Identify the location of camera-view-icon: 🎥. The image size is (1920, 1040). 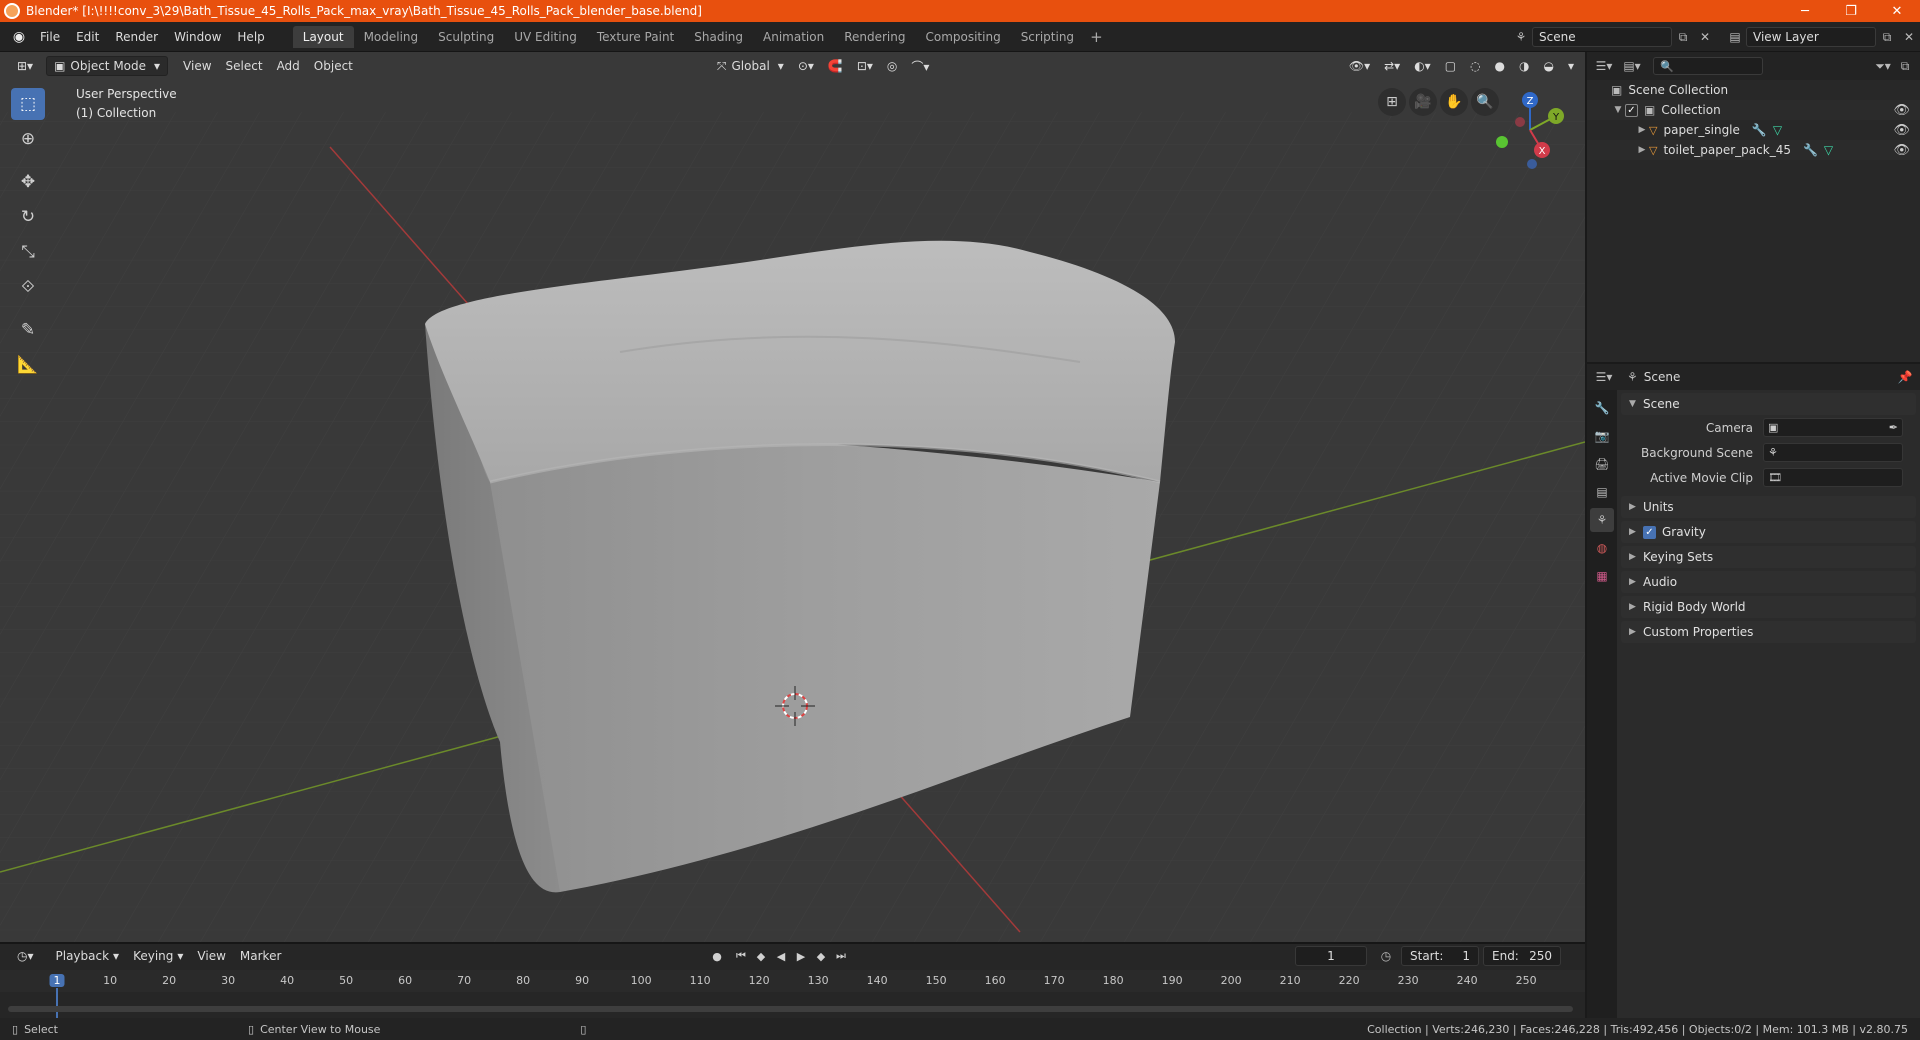
(1423, 102).